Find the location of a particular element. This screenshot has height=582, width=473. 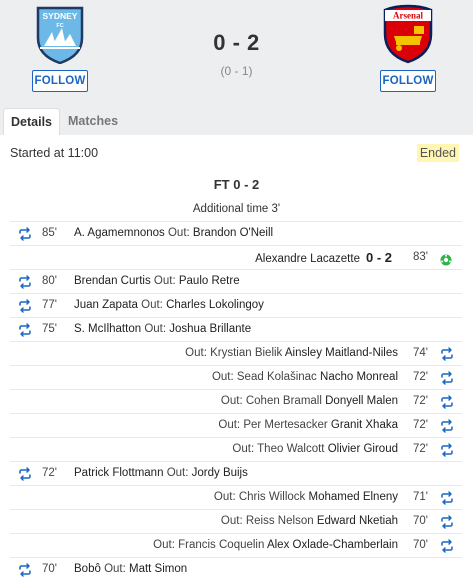

event-row: 70' Bobô Out: Matt Simon is located at coordinates (236, 569).